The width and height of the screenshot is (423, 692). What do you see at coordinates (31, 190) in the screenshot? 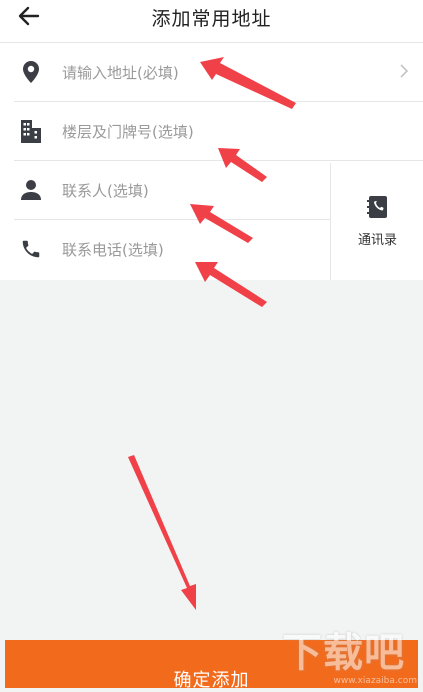
I see `person-icon` at bounding box center [31, 190].